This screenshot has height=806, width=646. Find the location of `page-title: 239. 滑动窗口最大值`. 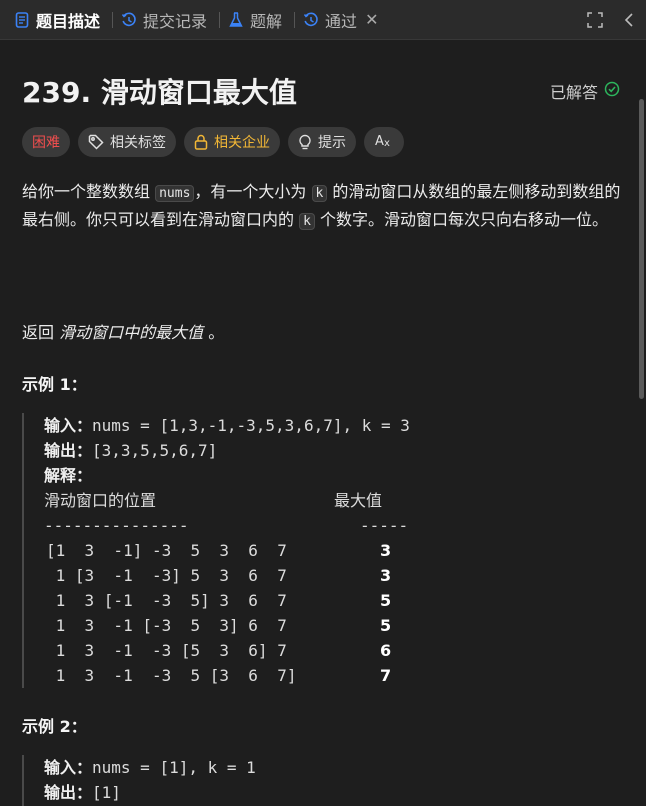

page-title: 239. 滑动窗口最大值 is located at coordinates (159, 92).